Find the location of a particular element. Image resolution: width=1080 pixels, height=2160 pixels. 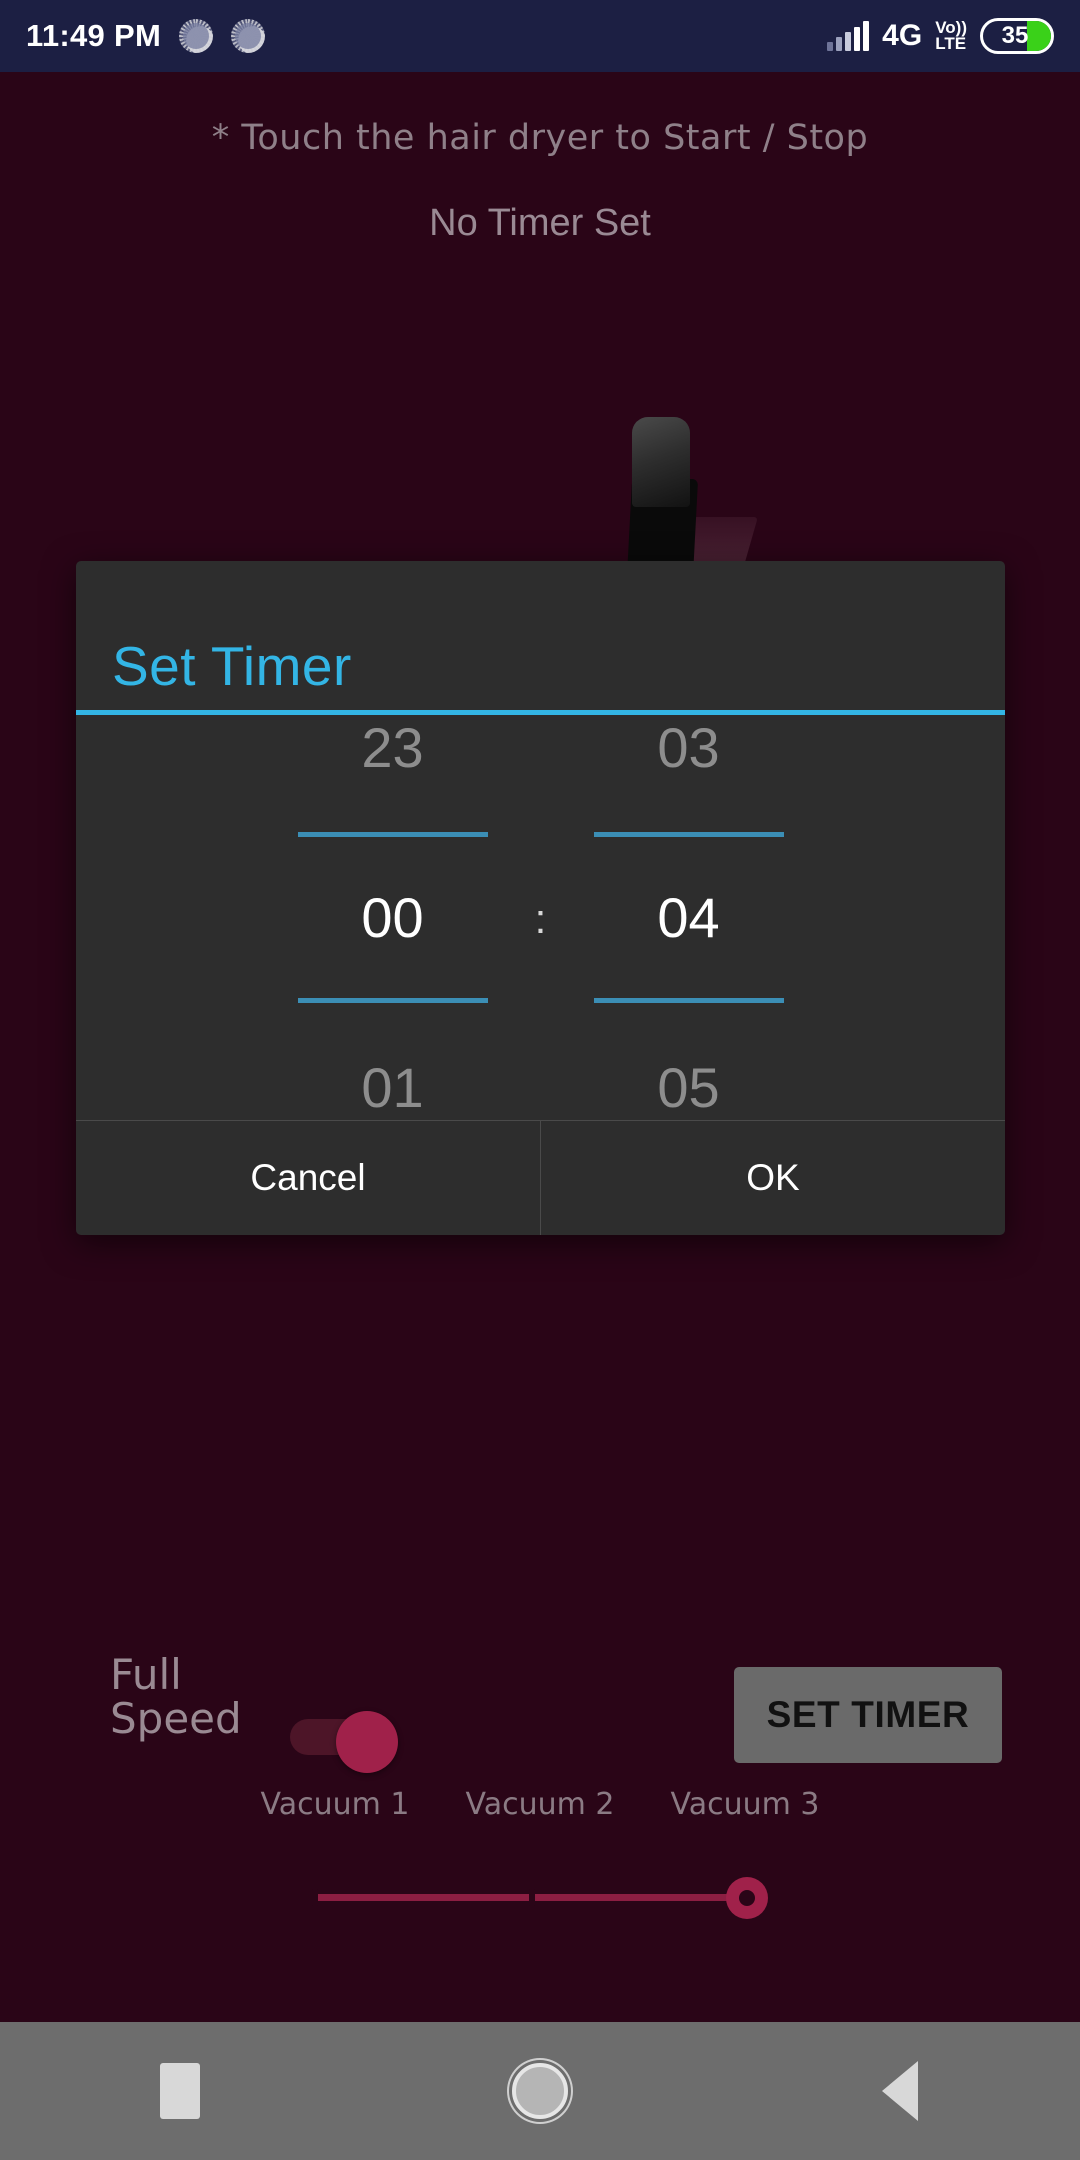

hours-next-value: 01 is located at coordinates (393, 1087).